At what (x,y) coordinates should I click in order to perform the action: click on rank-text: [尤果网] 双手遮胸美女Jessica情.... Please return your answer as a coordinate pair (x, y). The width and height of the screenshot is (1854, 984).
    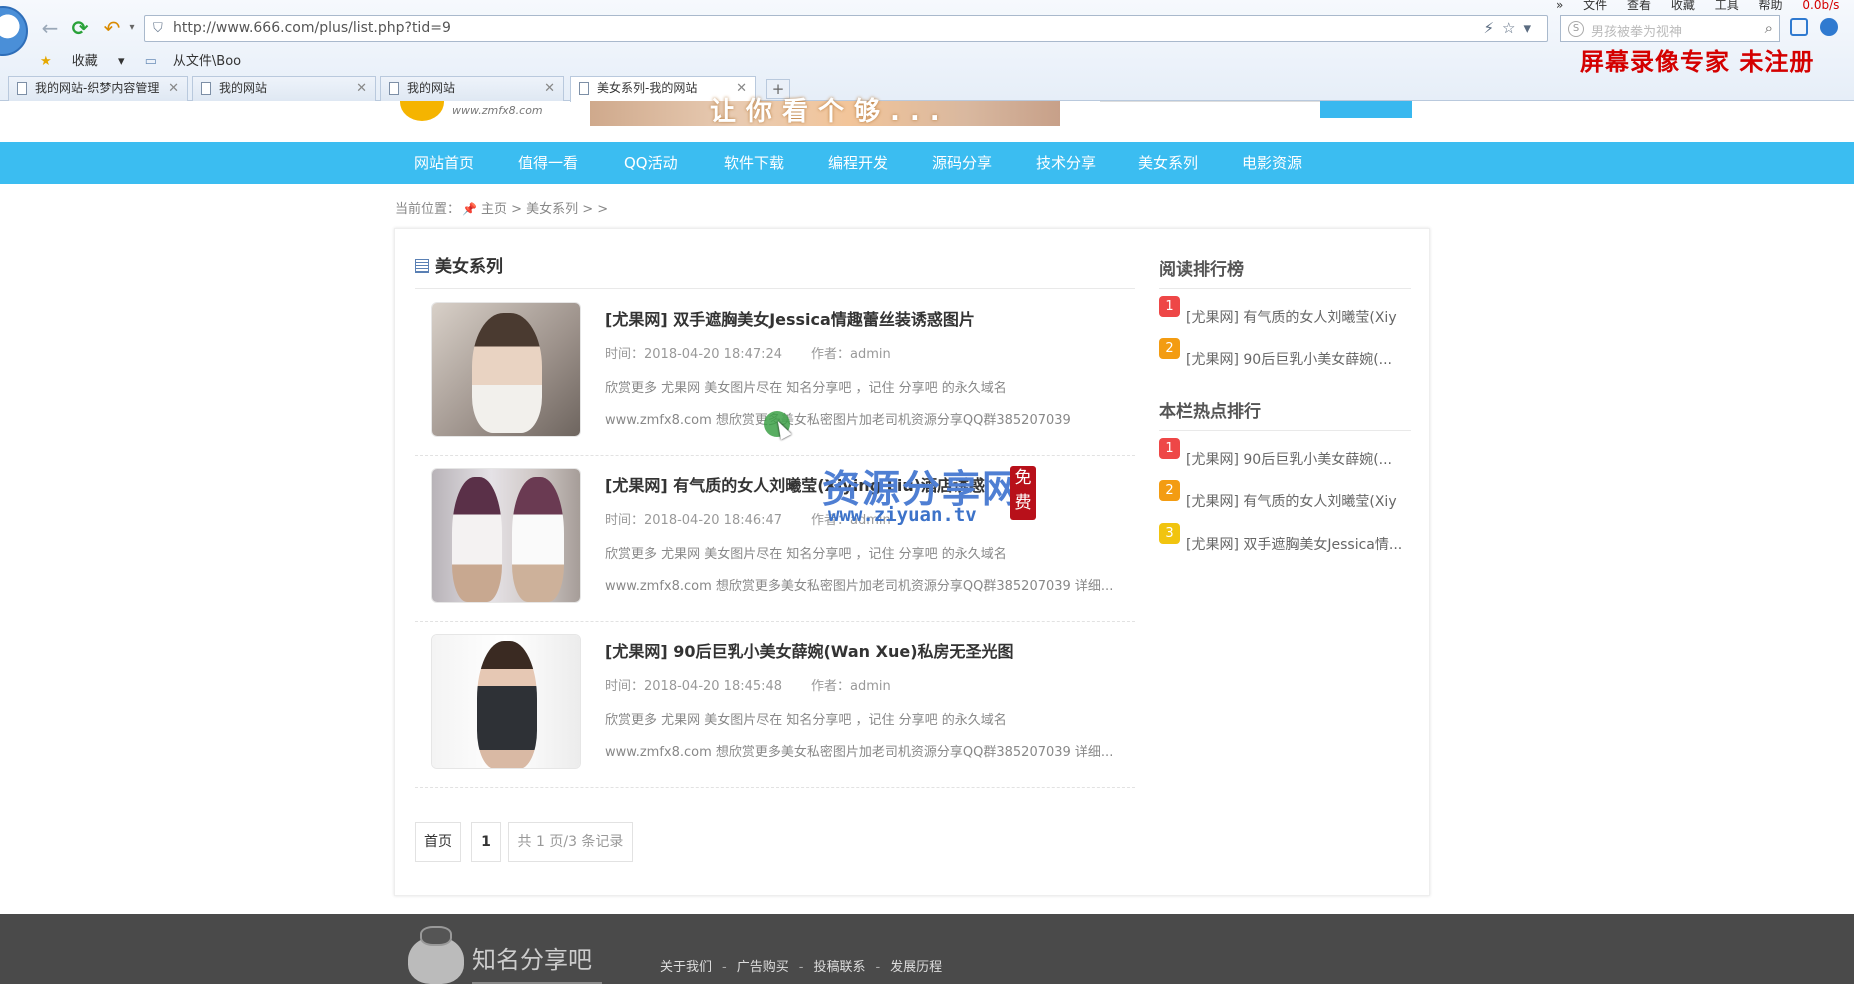
    Looking at the image, I should click on (1298, 544).